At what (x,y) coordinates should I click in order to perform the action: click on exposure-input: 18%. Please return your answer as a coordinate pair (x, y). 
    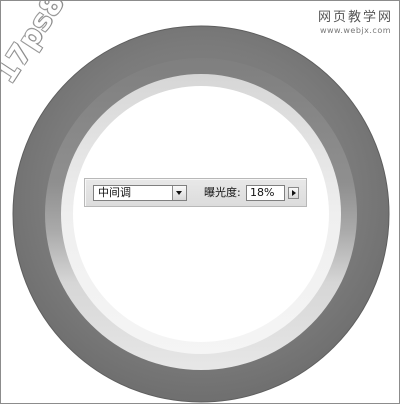
    Looking at the image, I should click on (265, 193).